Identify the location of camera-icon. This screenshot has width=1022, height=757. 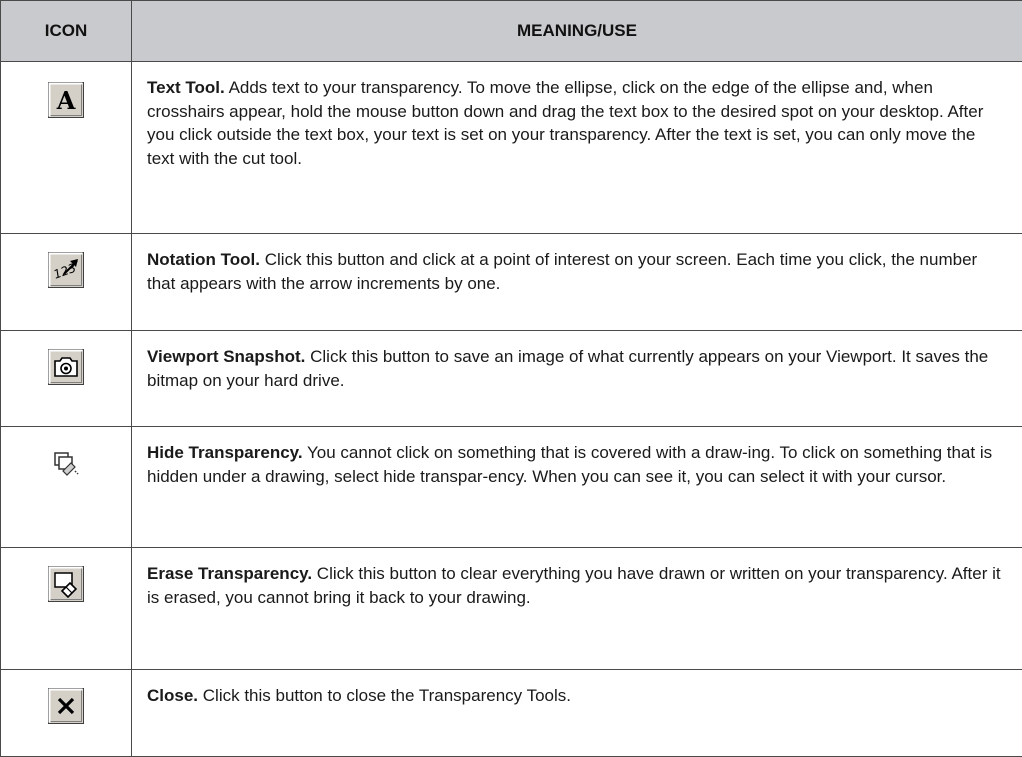
(66, 367).